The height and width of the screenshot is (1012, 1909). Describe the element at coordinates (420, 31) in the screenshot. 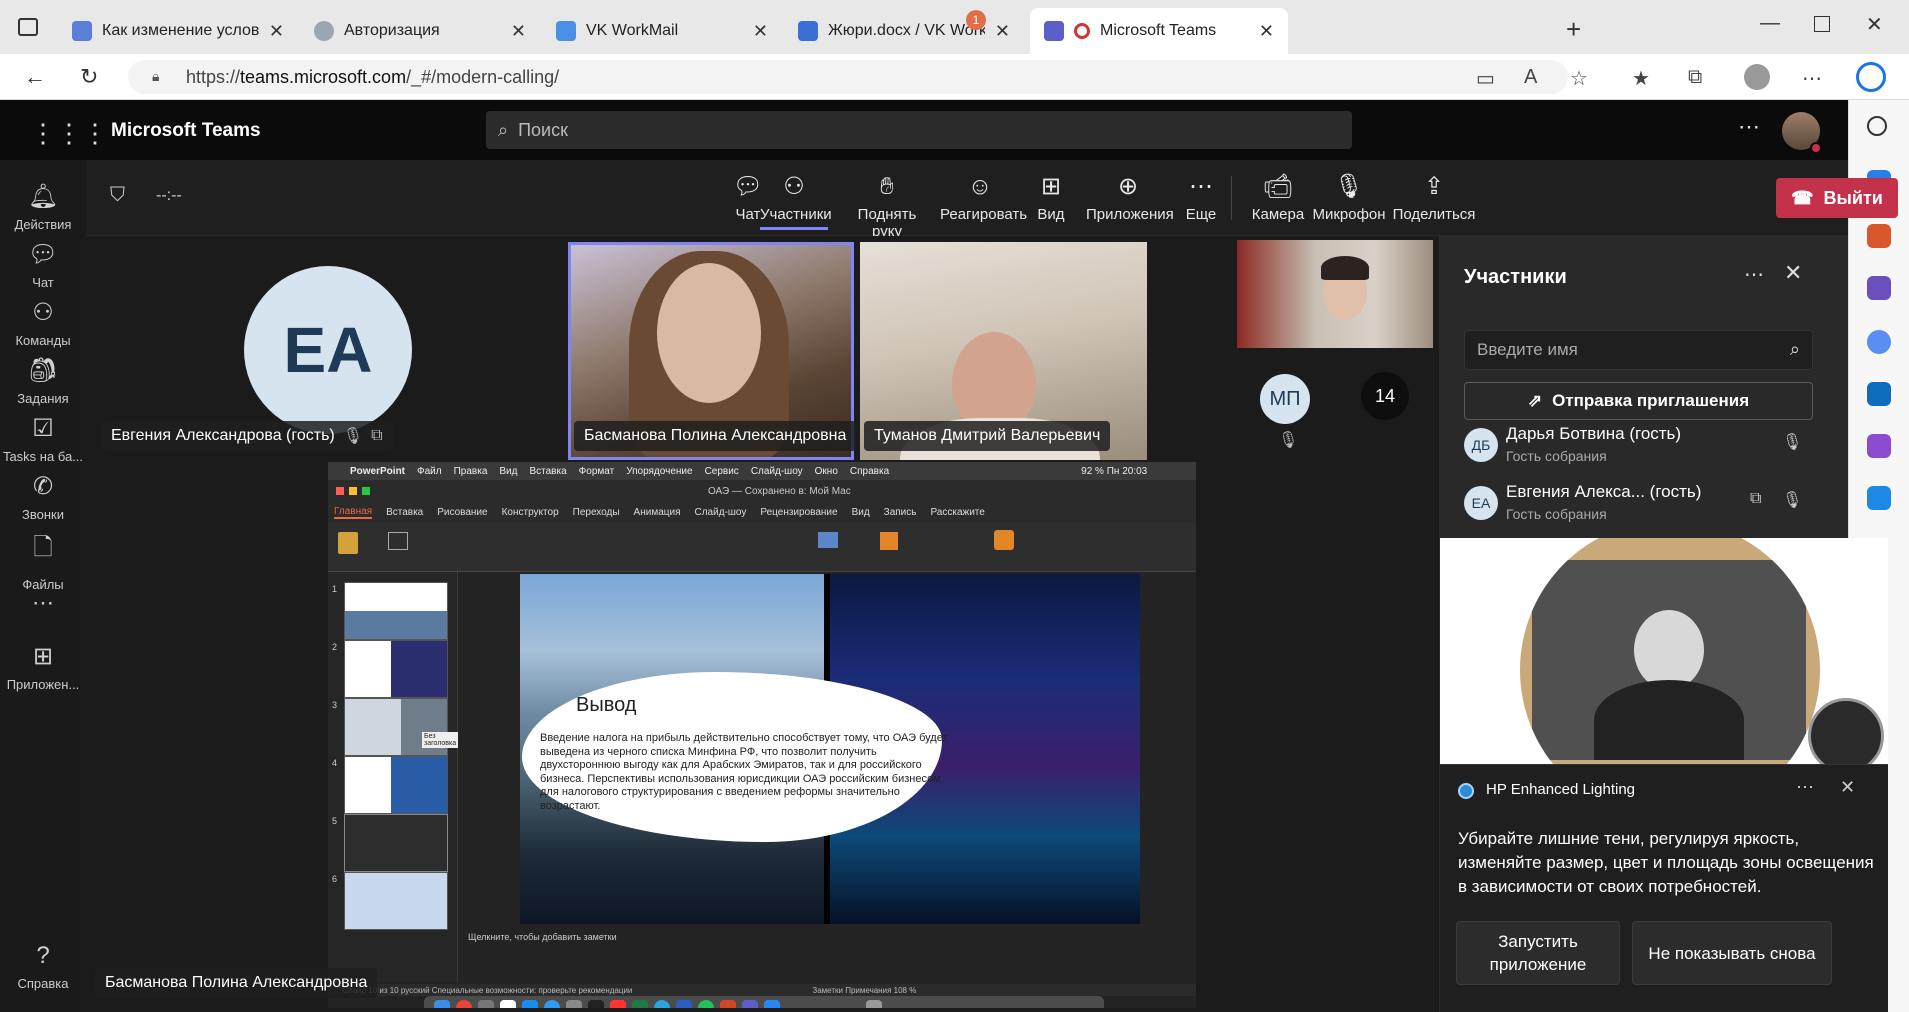

I see `browser-tab-2: Авторизация ✕` at that location.